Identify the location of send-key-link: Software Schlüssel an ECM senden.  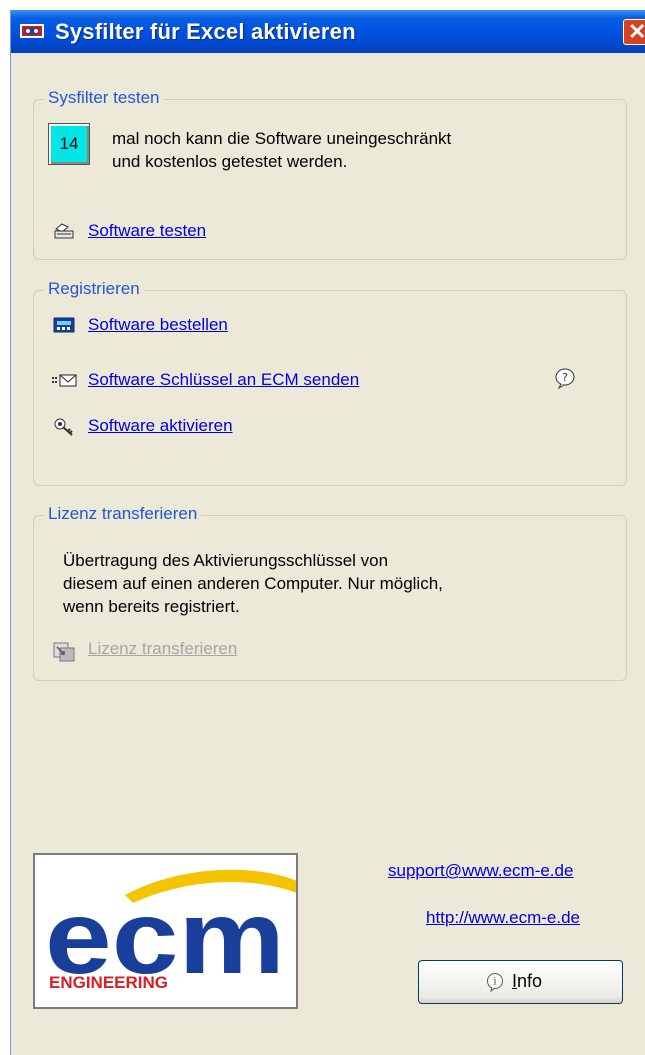
(223, 380).